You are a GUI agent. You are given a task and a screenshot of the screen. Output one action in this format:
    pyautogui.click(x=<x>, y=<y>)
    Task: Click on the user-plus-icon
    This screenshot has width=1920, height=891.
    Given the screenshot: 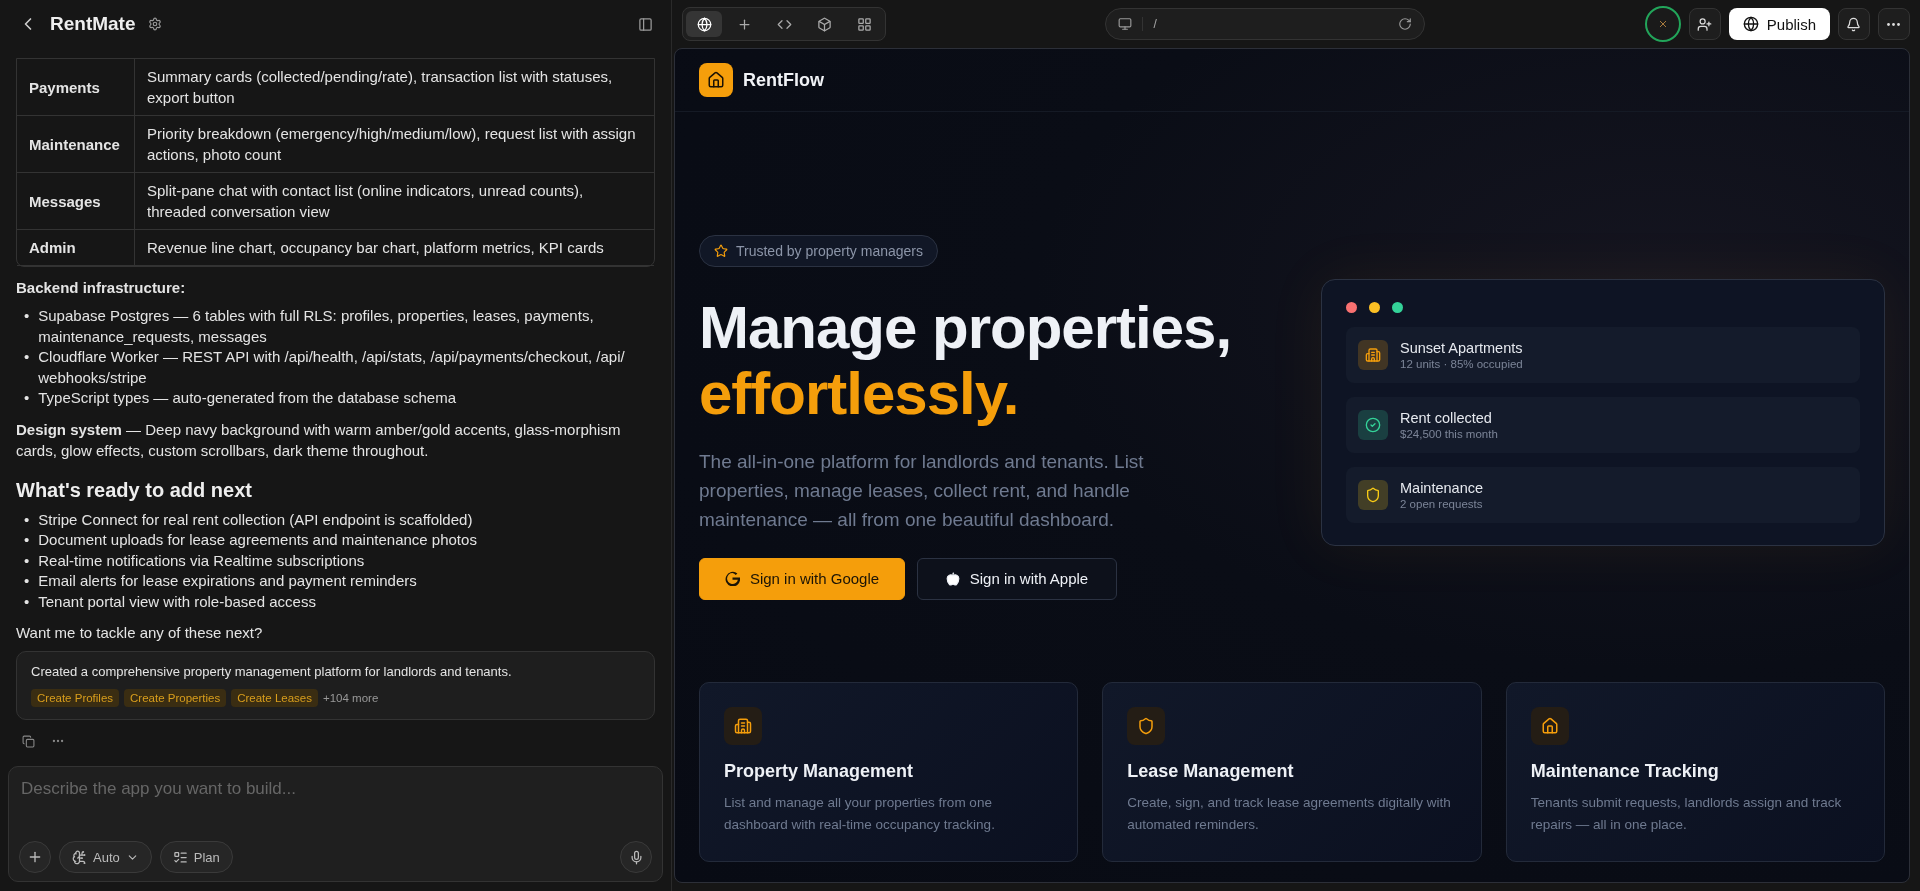 What is the action you would take?
    pyautogui.click(x=1705, y=24)
    